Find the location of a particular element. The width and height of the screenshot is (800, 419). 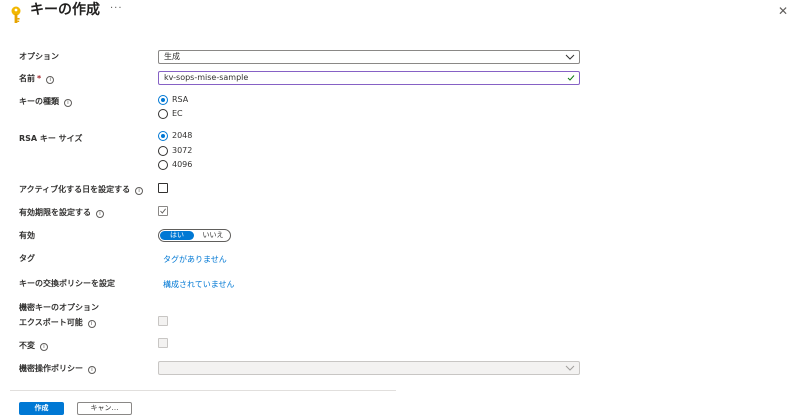

activation-label: アクティブ化する日を設定する i is located at coordinates (81, 190).